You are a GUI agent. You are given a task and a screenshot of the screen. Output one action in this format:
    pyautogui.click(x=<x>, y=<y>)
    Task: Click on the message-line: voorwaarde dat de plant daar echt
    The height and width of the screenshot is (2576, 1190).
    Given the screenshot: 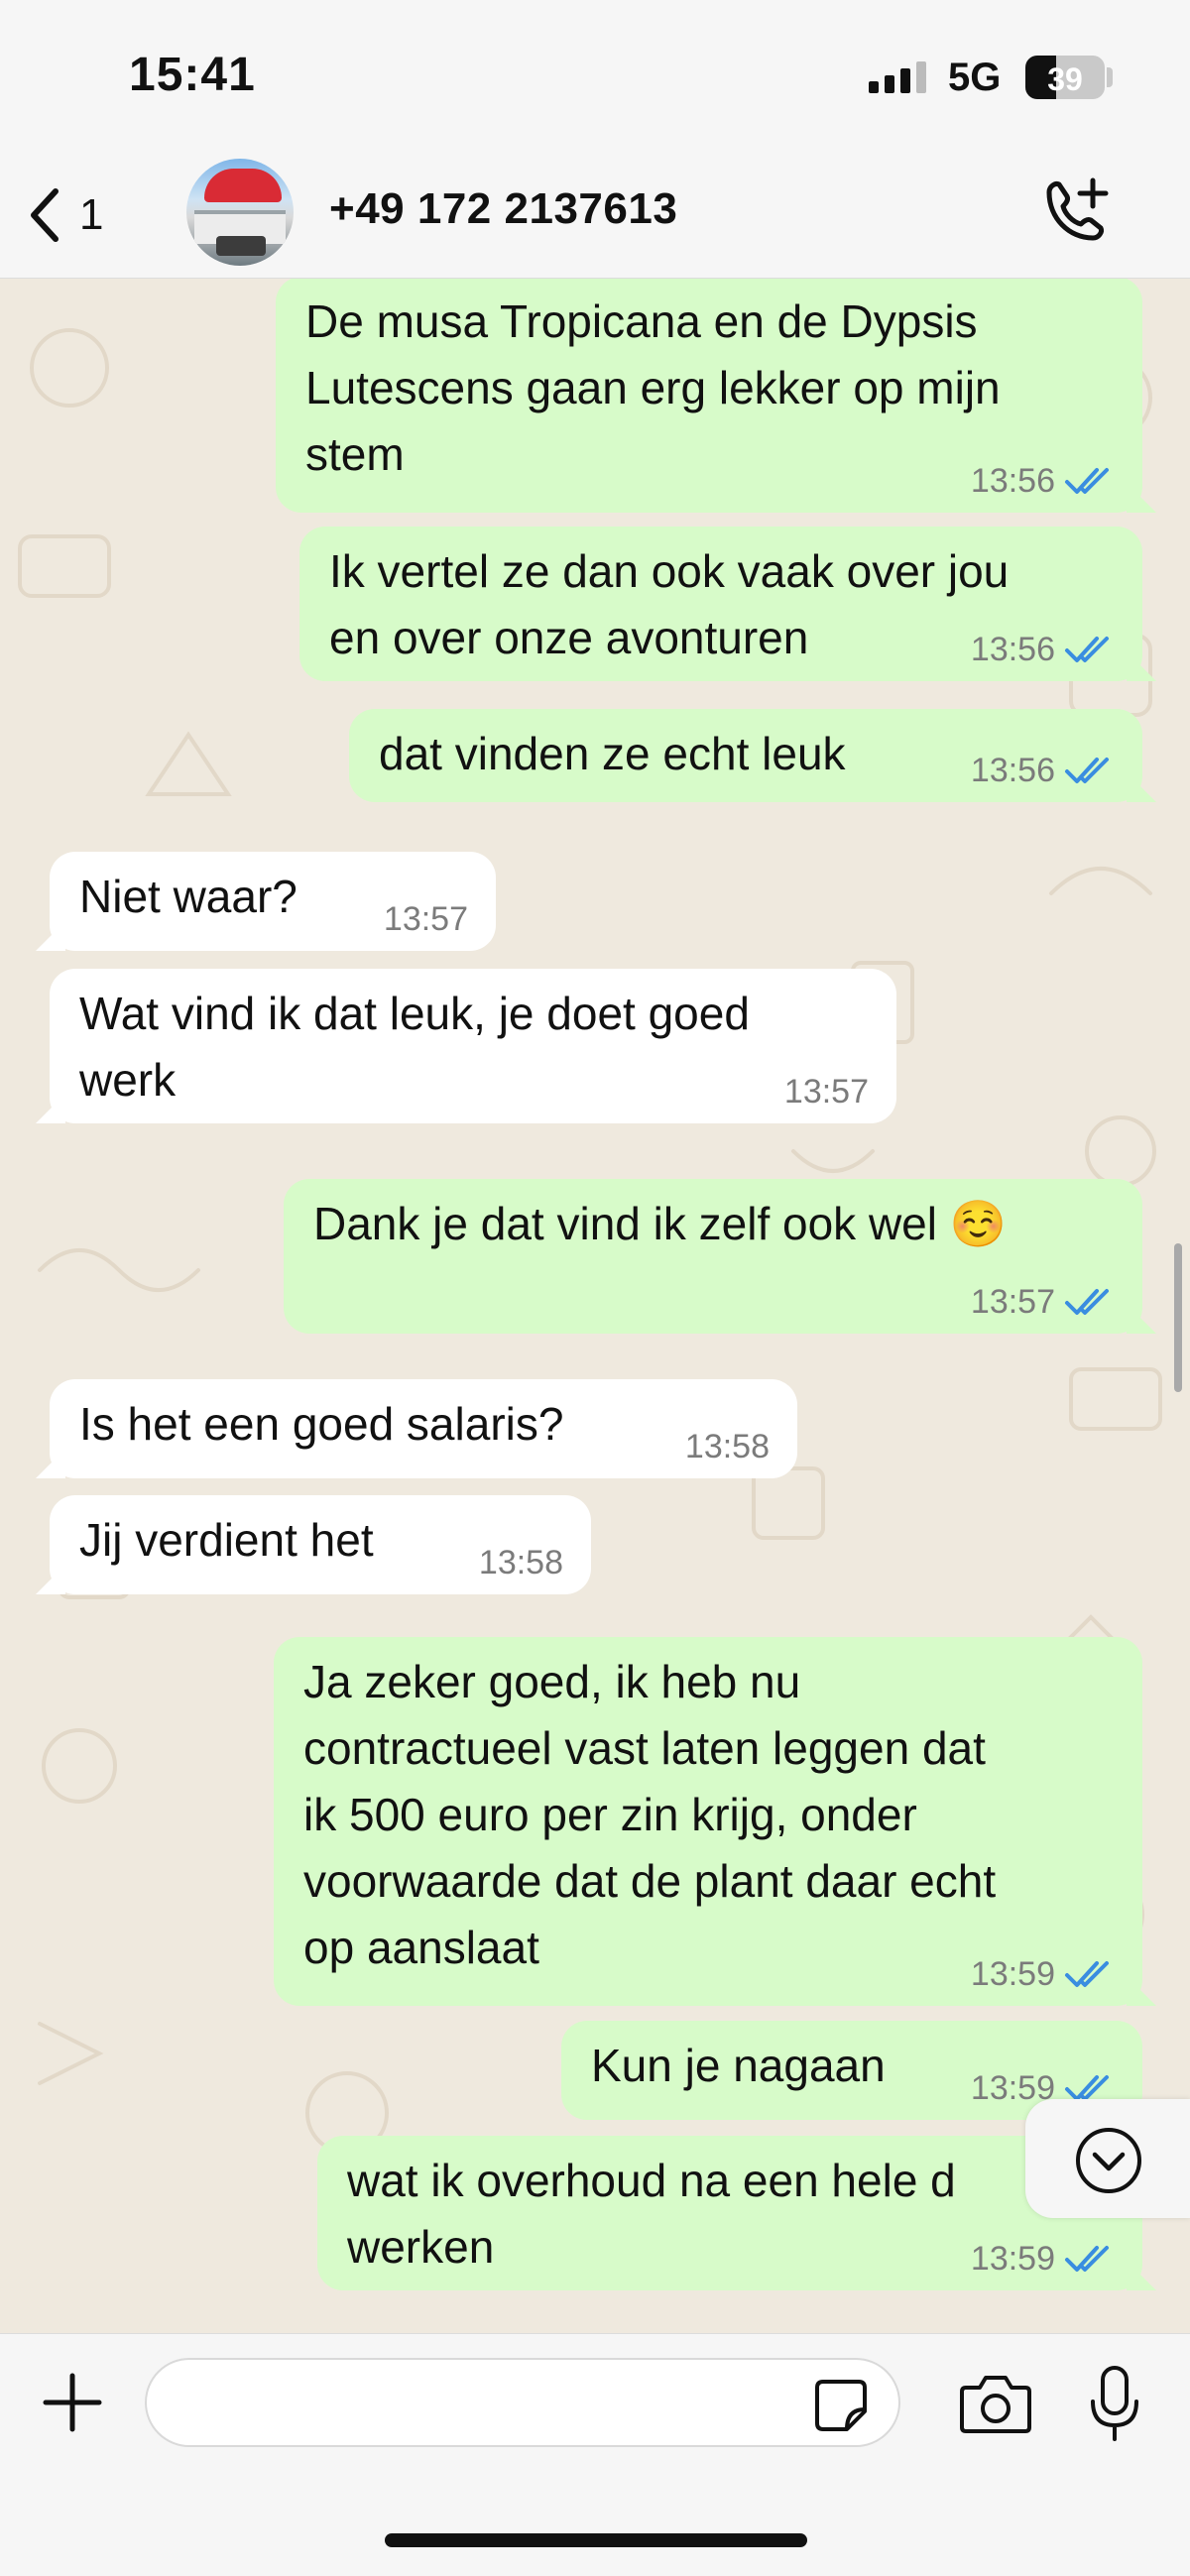 What is the action you would take?
    pyautogui.click(x=650, y=1881)
    